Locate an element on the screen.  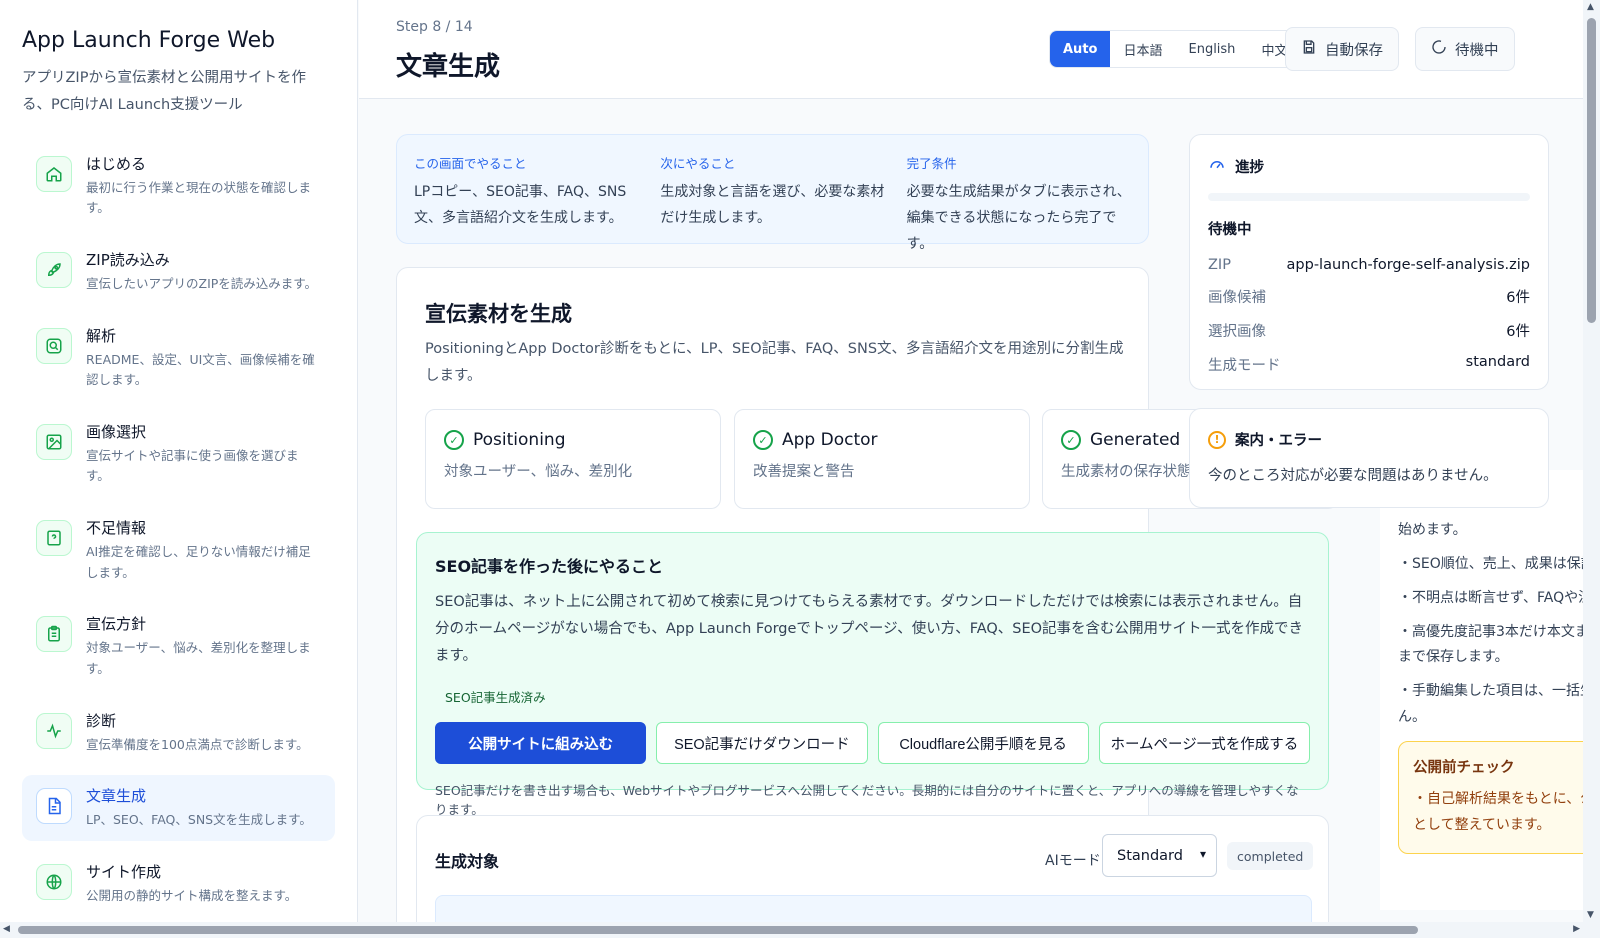
sidebar-item-sub: 宣伝したいアプリのZIPを読み込みます。 is located at coordinates (202, 283).